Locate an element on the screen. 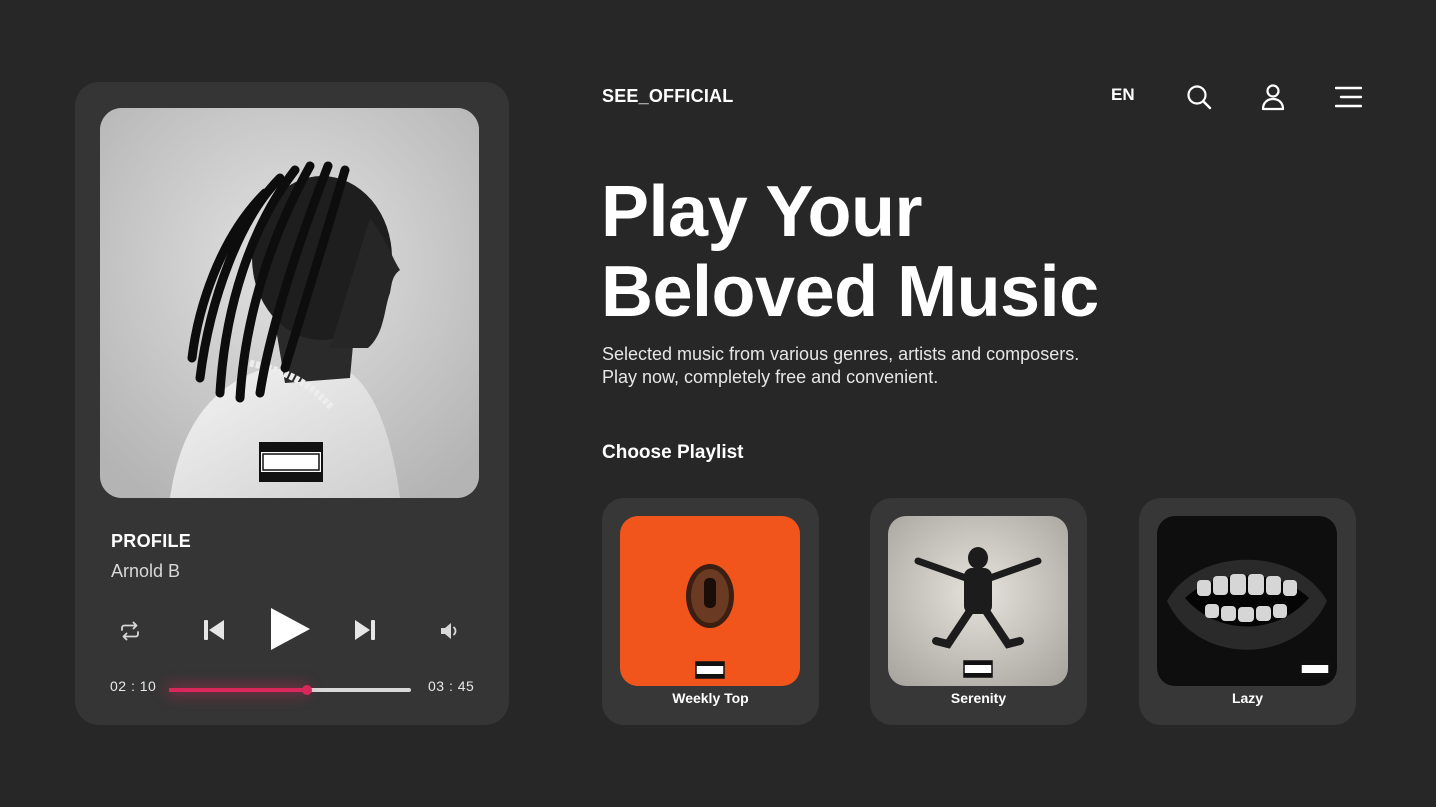 The image size is (1436, 807). language-selector: EN is located at coordinates (1123, 95).